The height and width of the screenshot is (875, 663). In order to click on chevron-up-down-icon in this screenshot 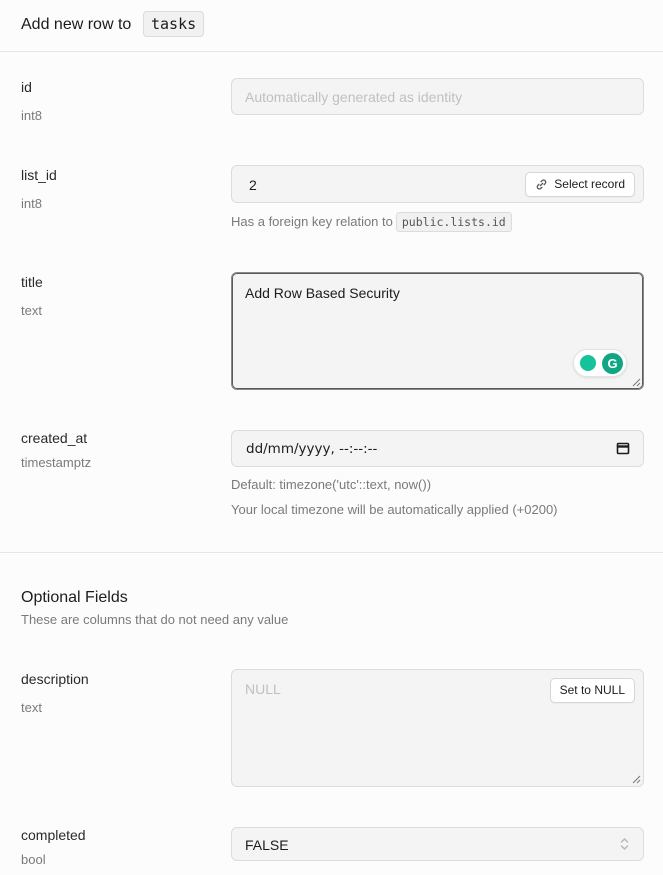, I will do `click(624, 844)`.